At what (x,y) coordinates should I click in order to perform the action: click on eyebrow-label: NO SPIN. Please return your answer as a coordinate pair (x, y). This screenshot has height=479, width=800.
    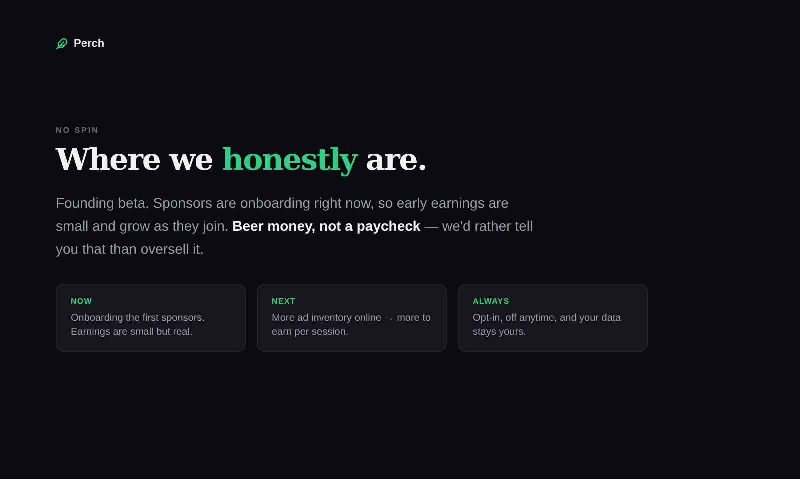
    Looking at the image, I should click on (78, 130).